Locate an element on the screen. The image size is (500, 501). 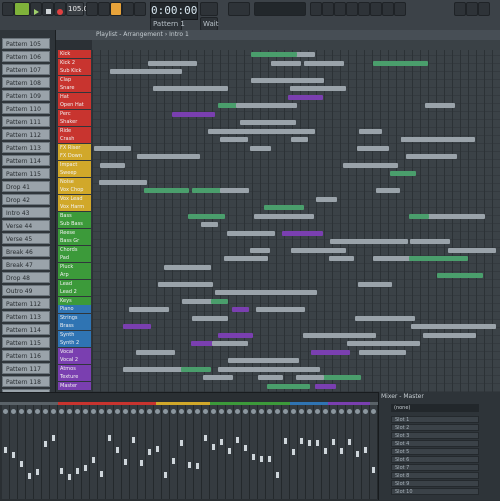
track-header: Pad is located at coordinates (74, 258).